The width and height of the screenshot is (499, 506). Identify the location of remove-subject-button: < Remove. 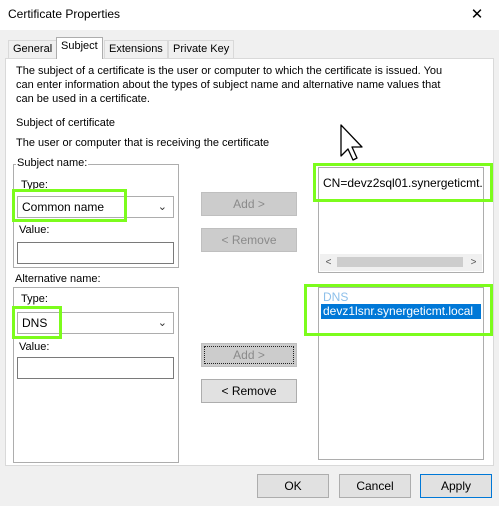
(249, 240).